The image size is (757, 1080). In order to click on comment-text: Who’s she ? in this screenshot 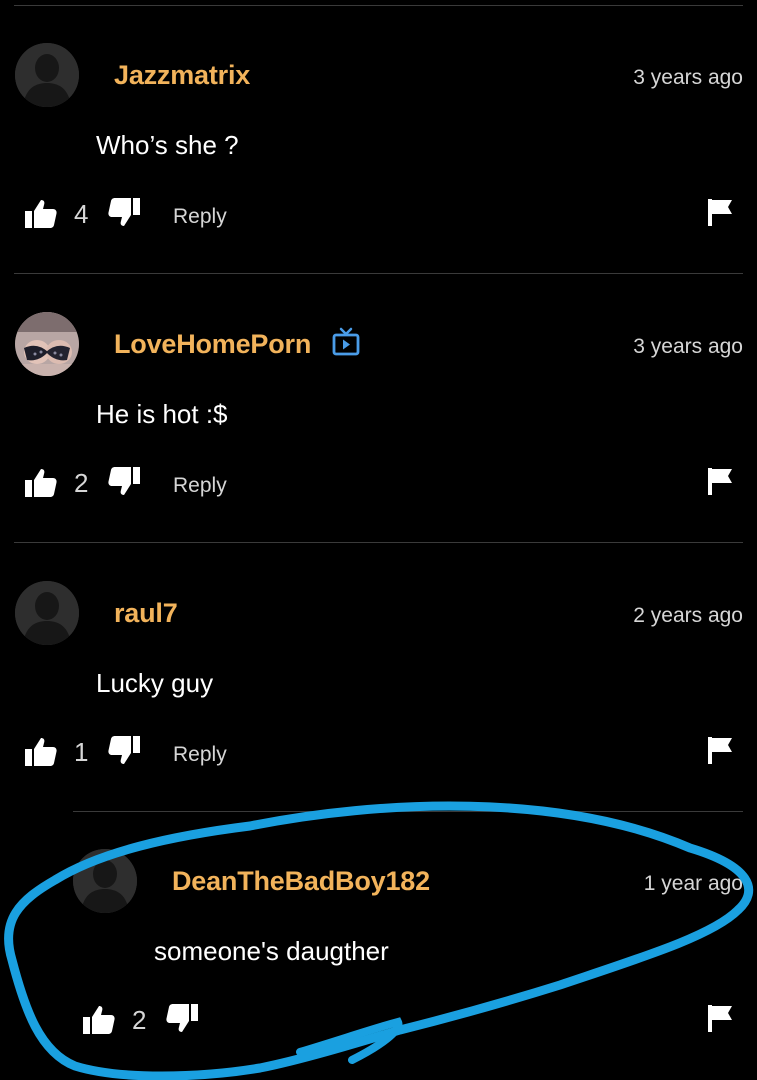, I will do `click(167, 145)`.